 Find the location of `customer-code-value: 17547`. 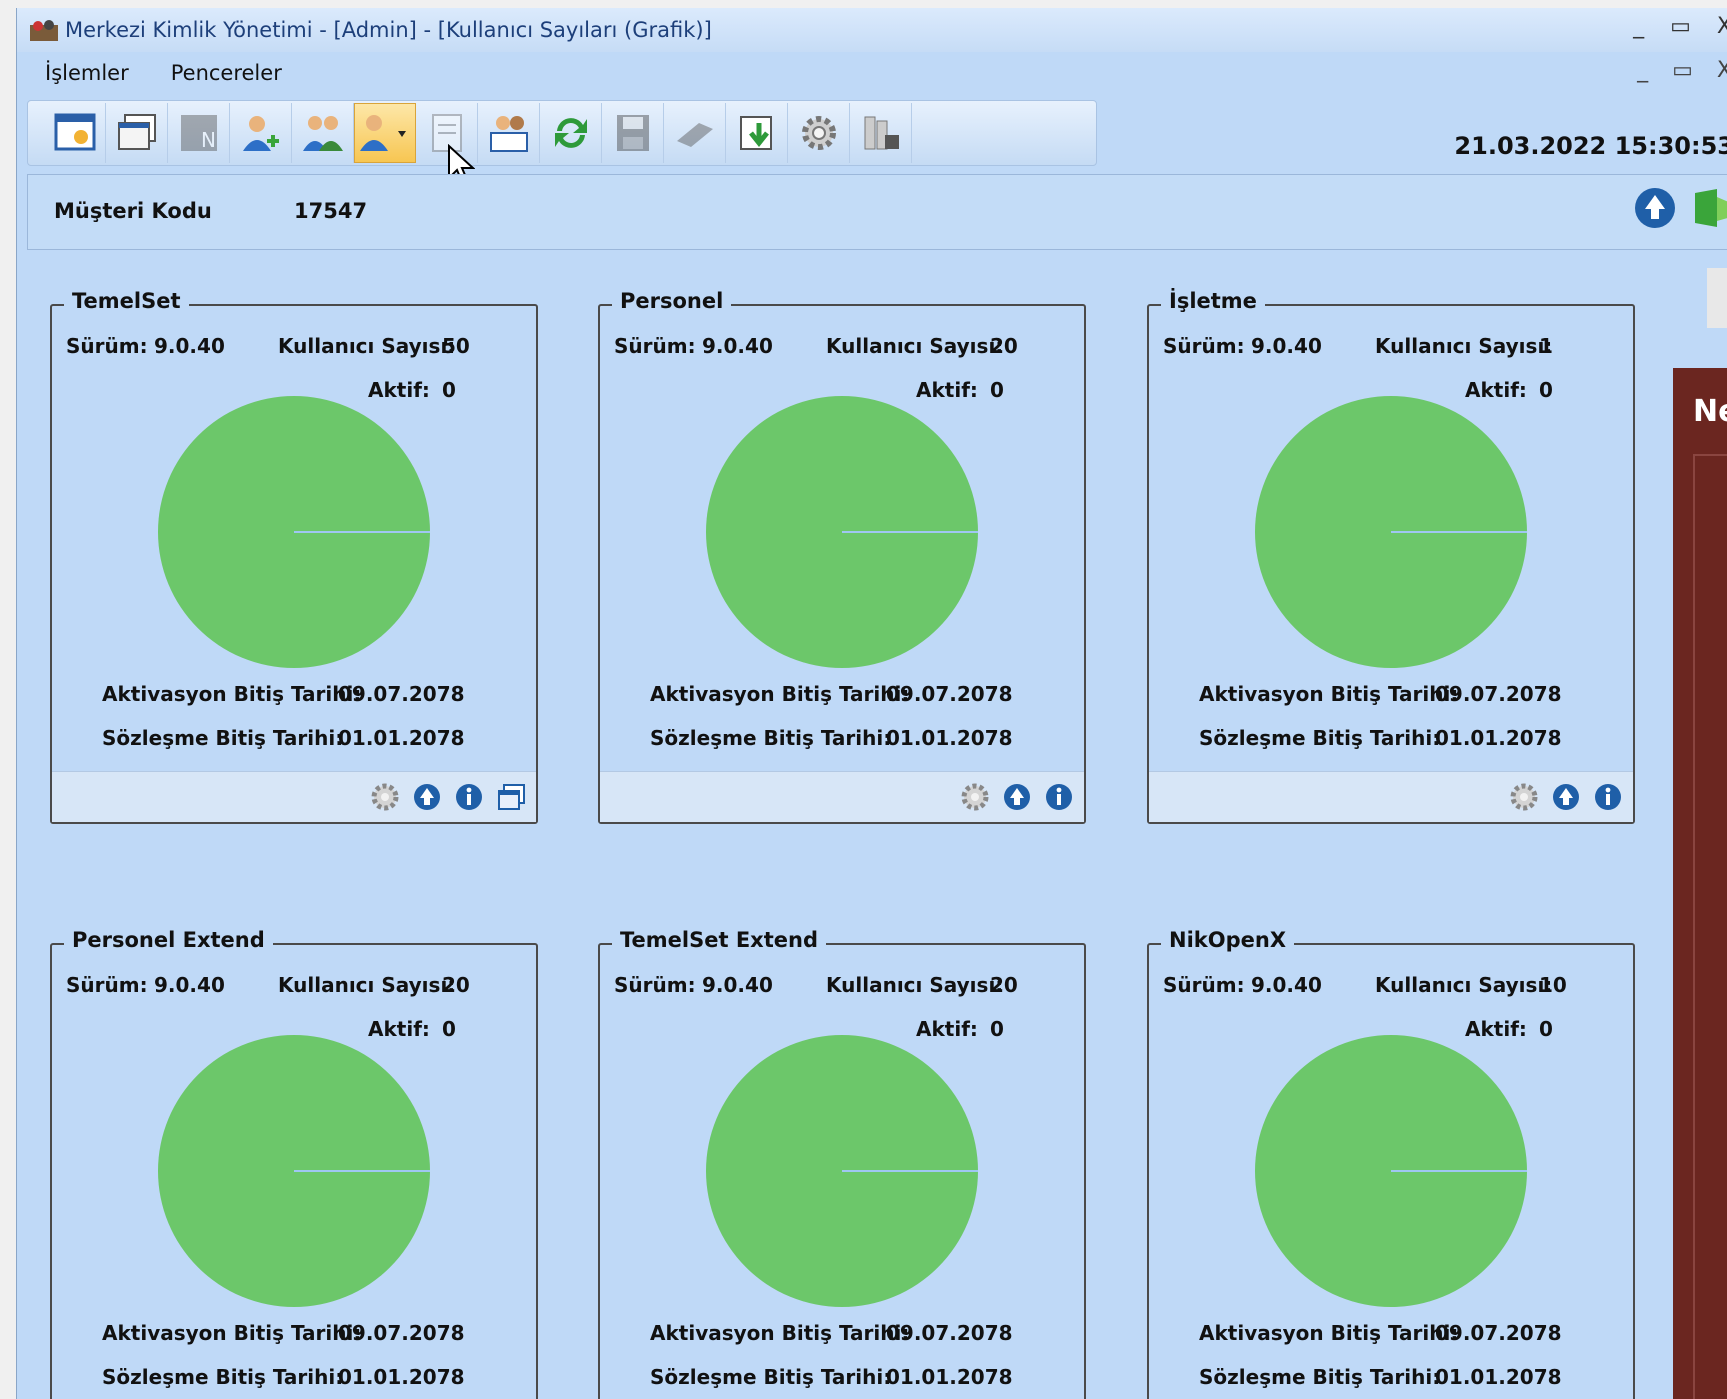

customer-code-value: 17547 is located at coordinates (331, 211).